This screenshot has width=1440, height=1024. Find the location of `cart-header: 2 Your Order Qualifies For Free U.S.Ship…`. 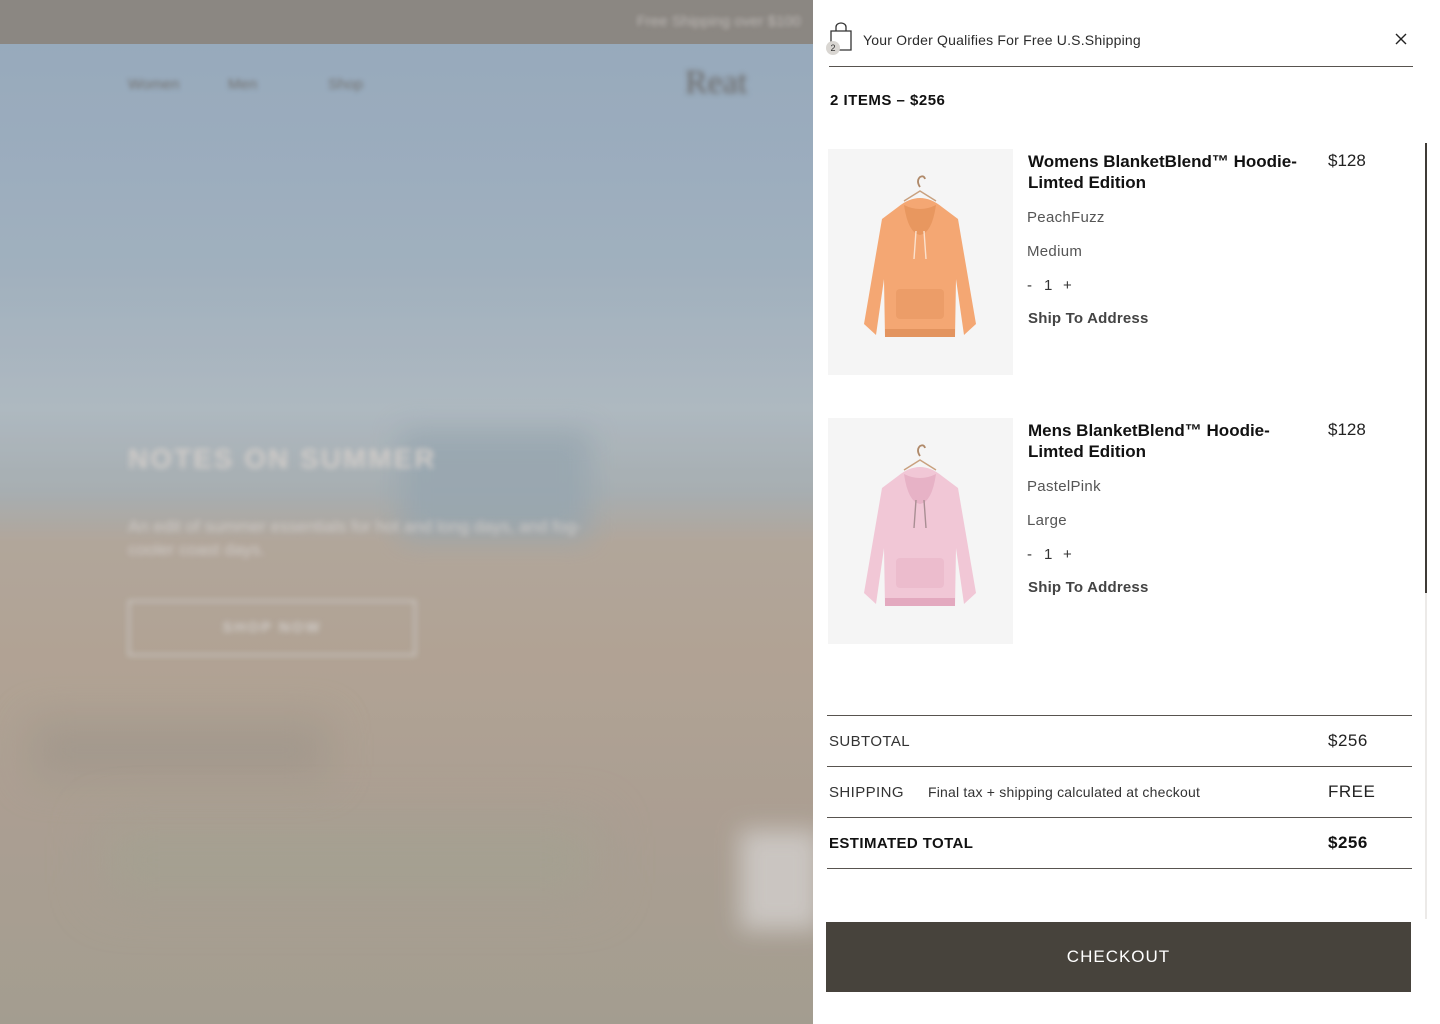

cart-header: 2 Your Order Qualifies For Free U.S.Ship… is located at coordinates (1119, 44).